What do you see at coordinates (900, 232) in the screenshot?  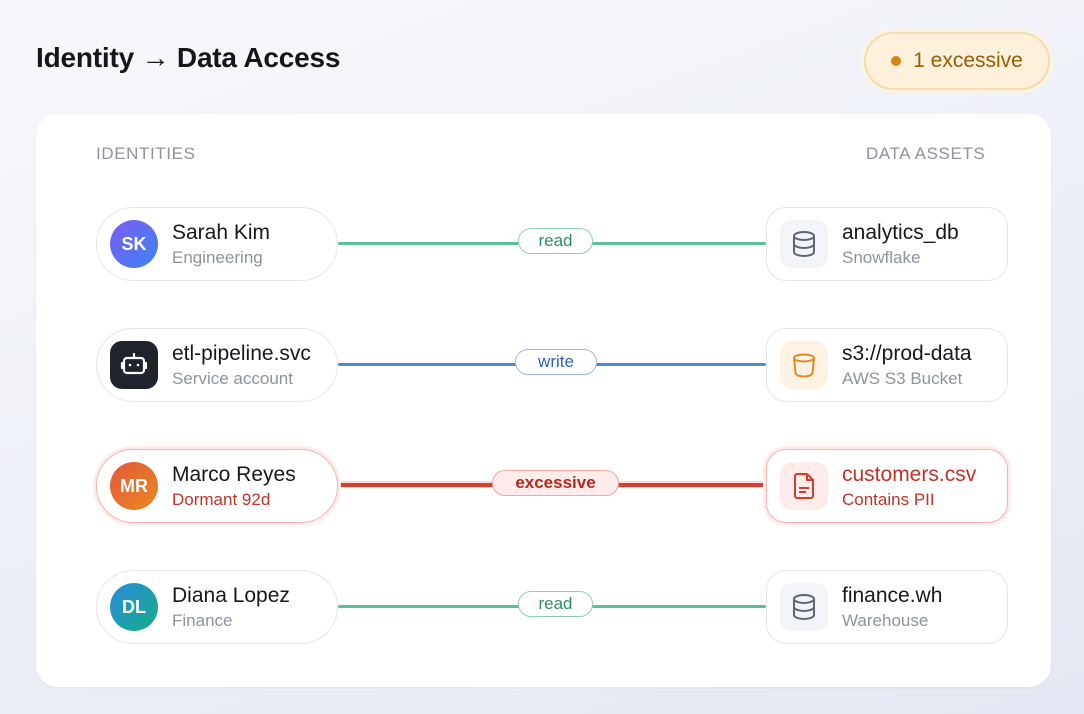 I see `asset-name: analytics_db` at bounding box center [900, 232].